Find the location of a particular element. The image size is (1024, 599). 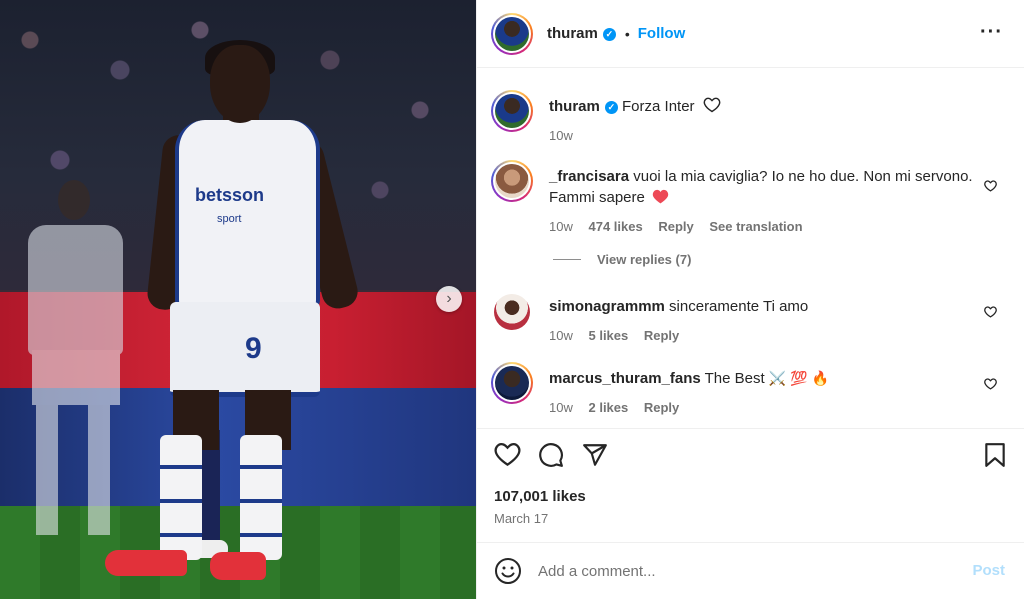

comment-text: sinceramente Ti amo is located at coordinates (739, 306).